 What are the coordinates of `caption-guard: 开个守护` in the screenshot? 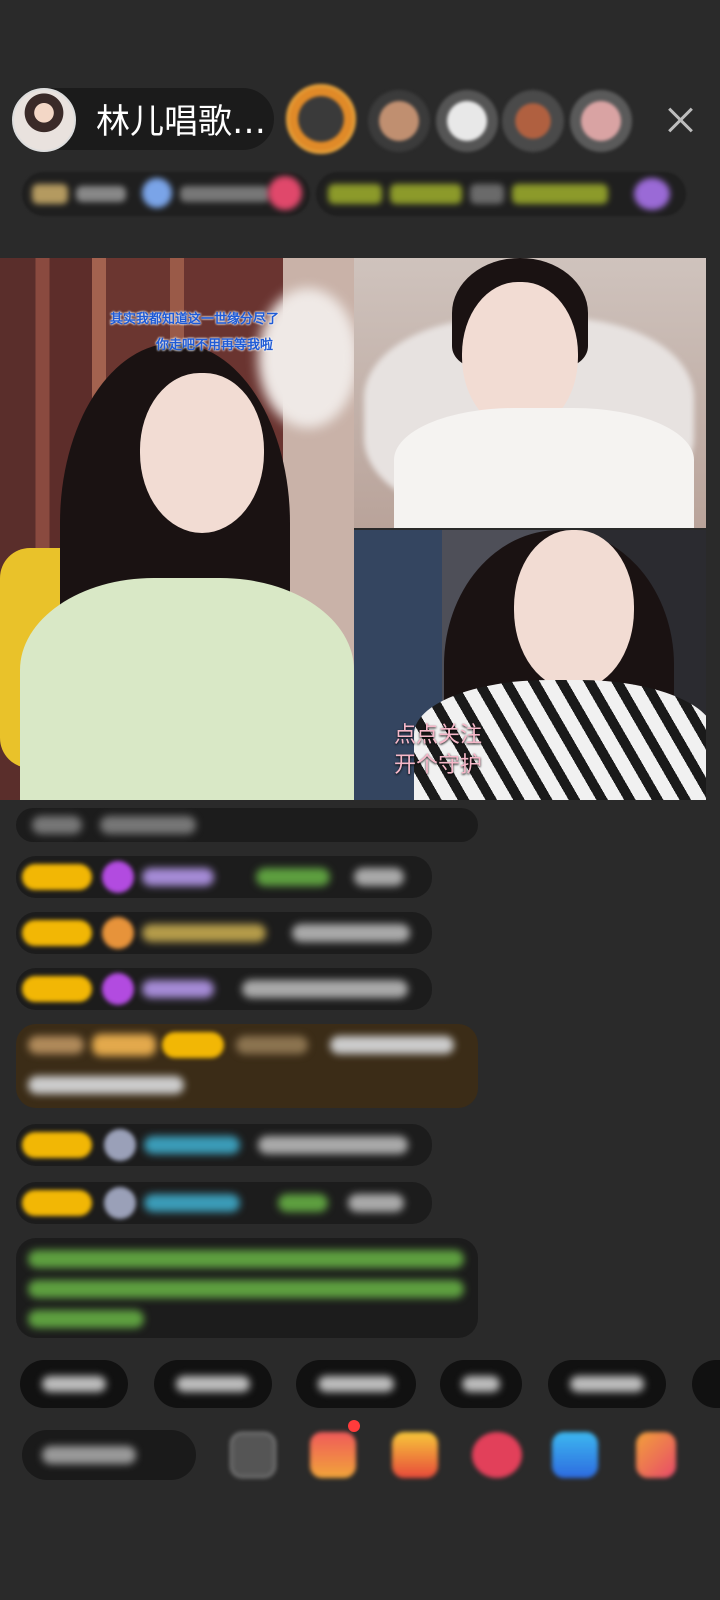 It's located at (438, 765).